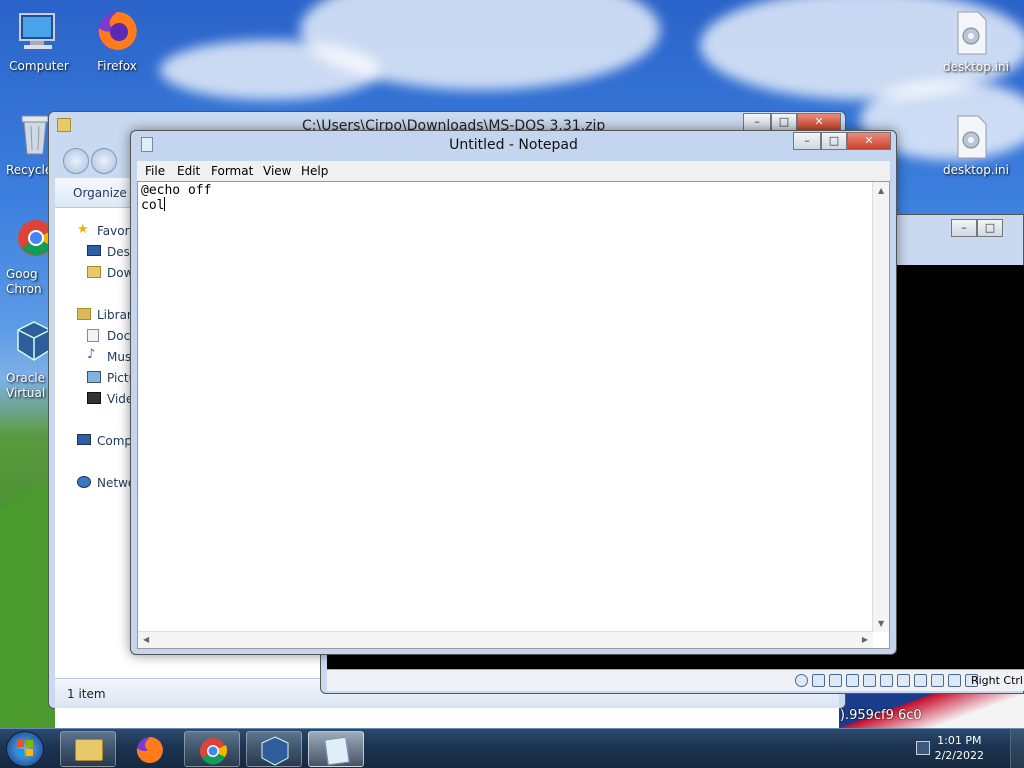  What do you see at coordinates (869, 680) in the screenshot?
I see `usb-icon` at bounding box center [869, 680].